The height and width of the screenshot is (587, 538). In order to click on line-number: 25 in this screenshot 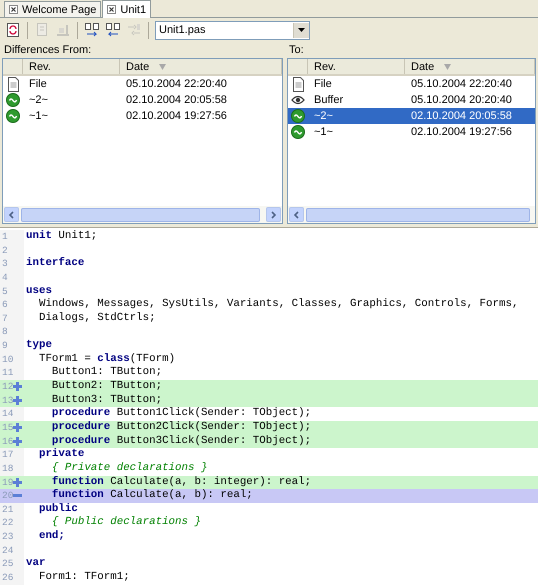, I will do `click(8, 564)`.